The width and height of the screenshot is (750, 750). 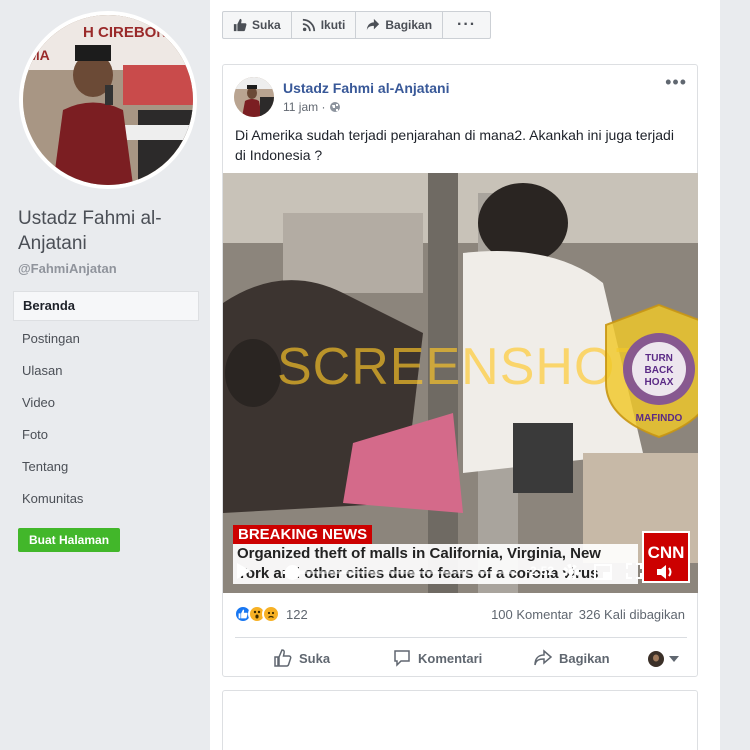 I want to click on globe-icon, so click(x=335, y=107).